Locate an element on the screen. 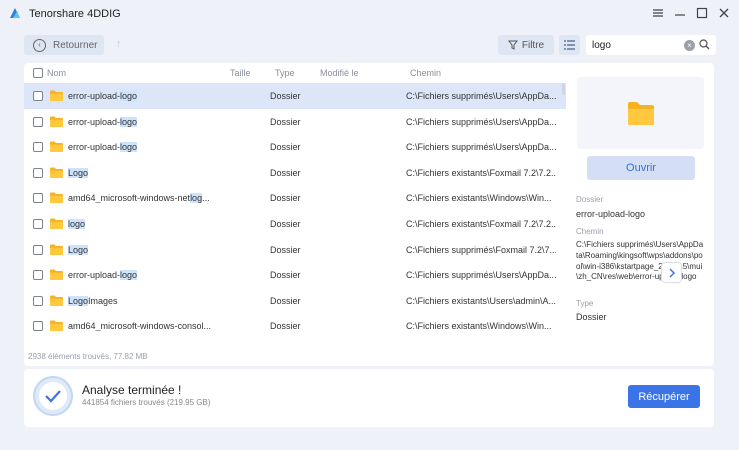  results-summary: 2938 éléments trouvés, 77.82 MB is located at coordinates (88, 356).